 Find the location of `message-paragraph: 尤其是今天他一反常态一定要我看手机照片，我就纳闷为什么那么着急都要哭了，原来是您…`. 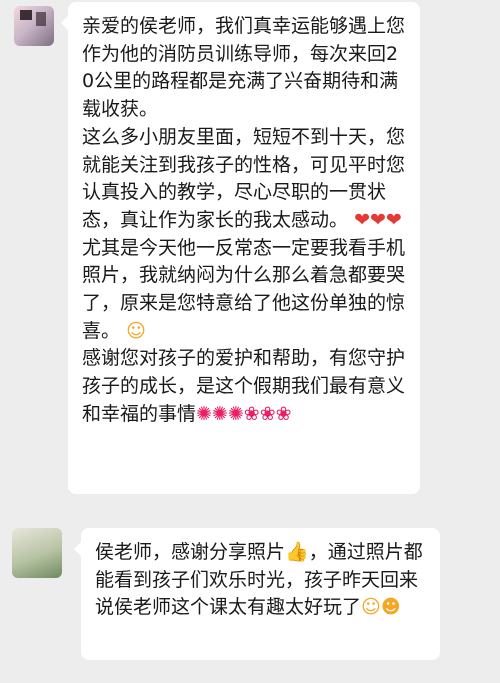

message-paragraph: 尤其是今天他一反常态一定要我看手机照片，我就纳闷为什么那么着急都要哭了，原来是您… is located at coordinates (244, 289).